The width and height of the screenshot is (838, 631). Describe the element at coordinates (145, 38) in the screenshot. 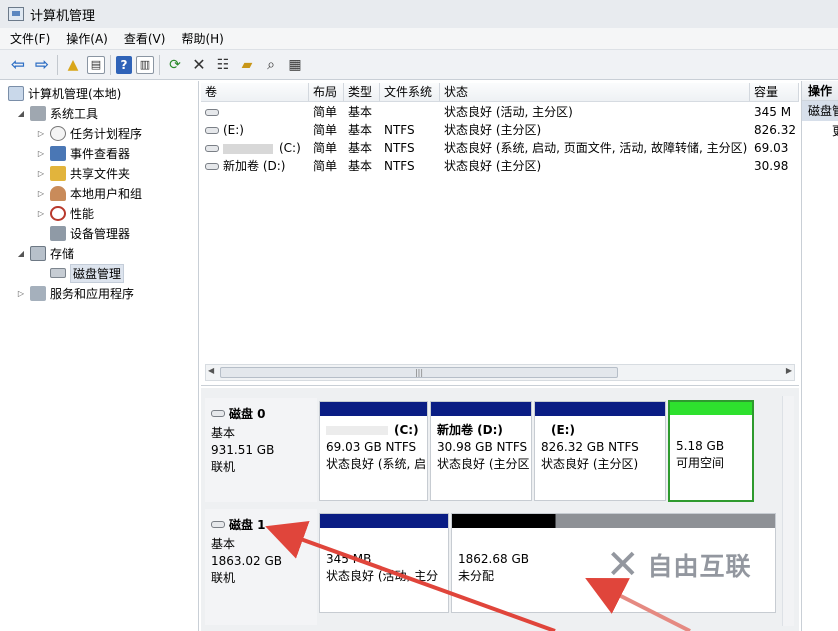

I see `menu-view: 查看(V)` at that location.